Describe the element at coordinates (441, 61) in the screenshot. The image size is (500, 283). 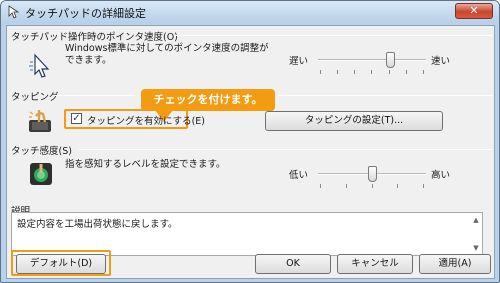
I see `speed-fast-label: 速い` at that location.